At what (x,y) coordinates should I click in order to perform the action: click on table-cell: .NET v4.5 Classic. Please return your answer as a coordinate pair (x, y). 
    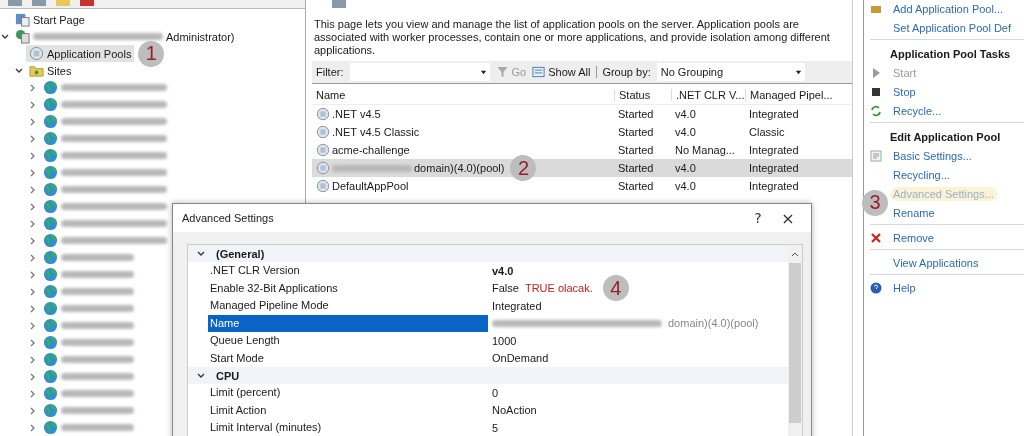
    Looking at the image, I should click on (376, 132).